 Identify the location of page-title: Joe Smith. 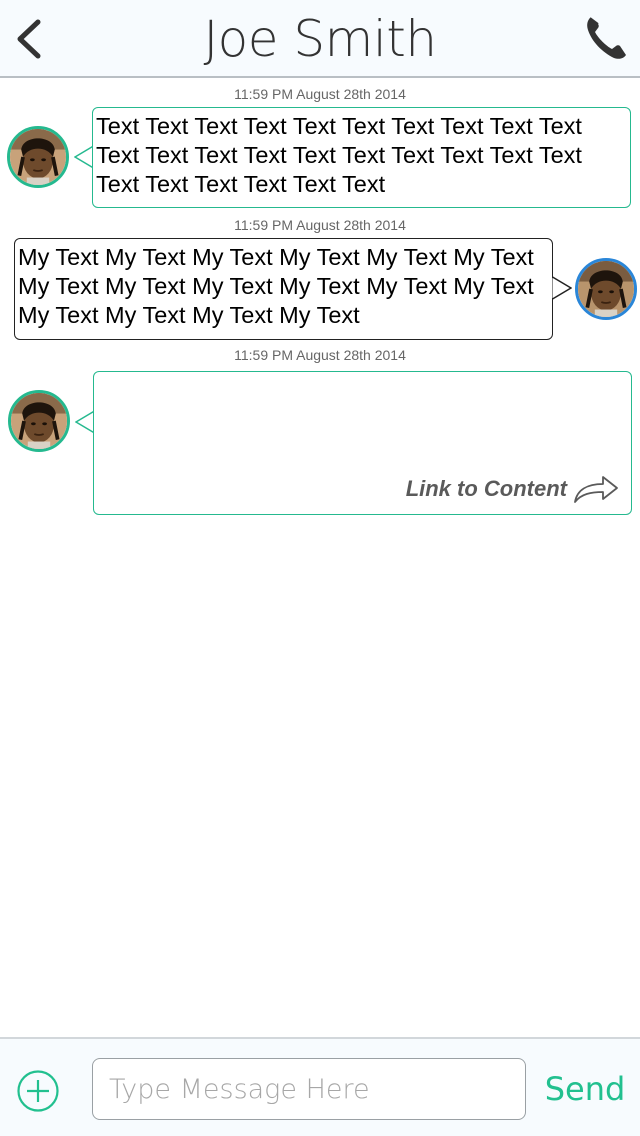
(320, 39).